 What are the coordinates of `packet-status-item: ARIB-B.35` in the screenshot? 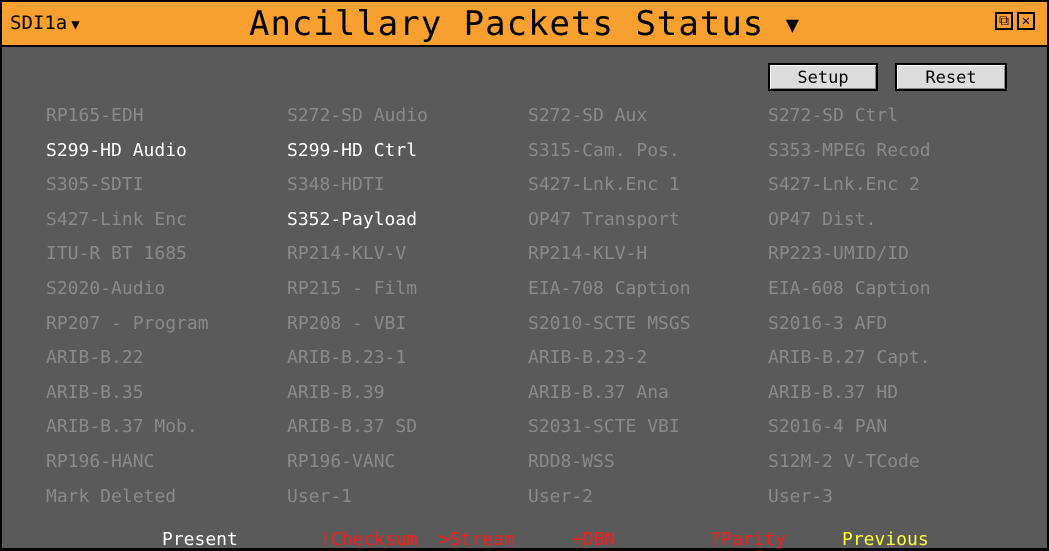 It's located at (95, 392).